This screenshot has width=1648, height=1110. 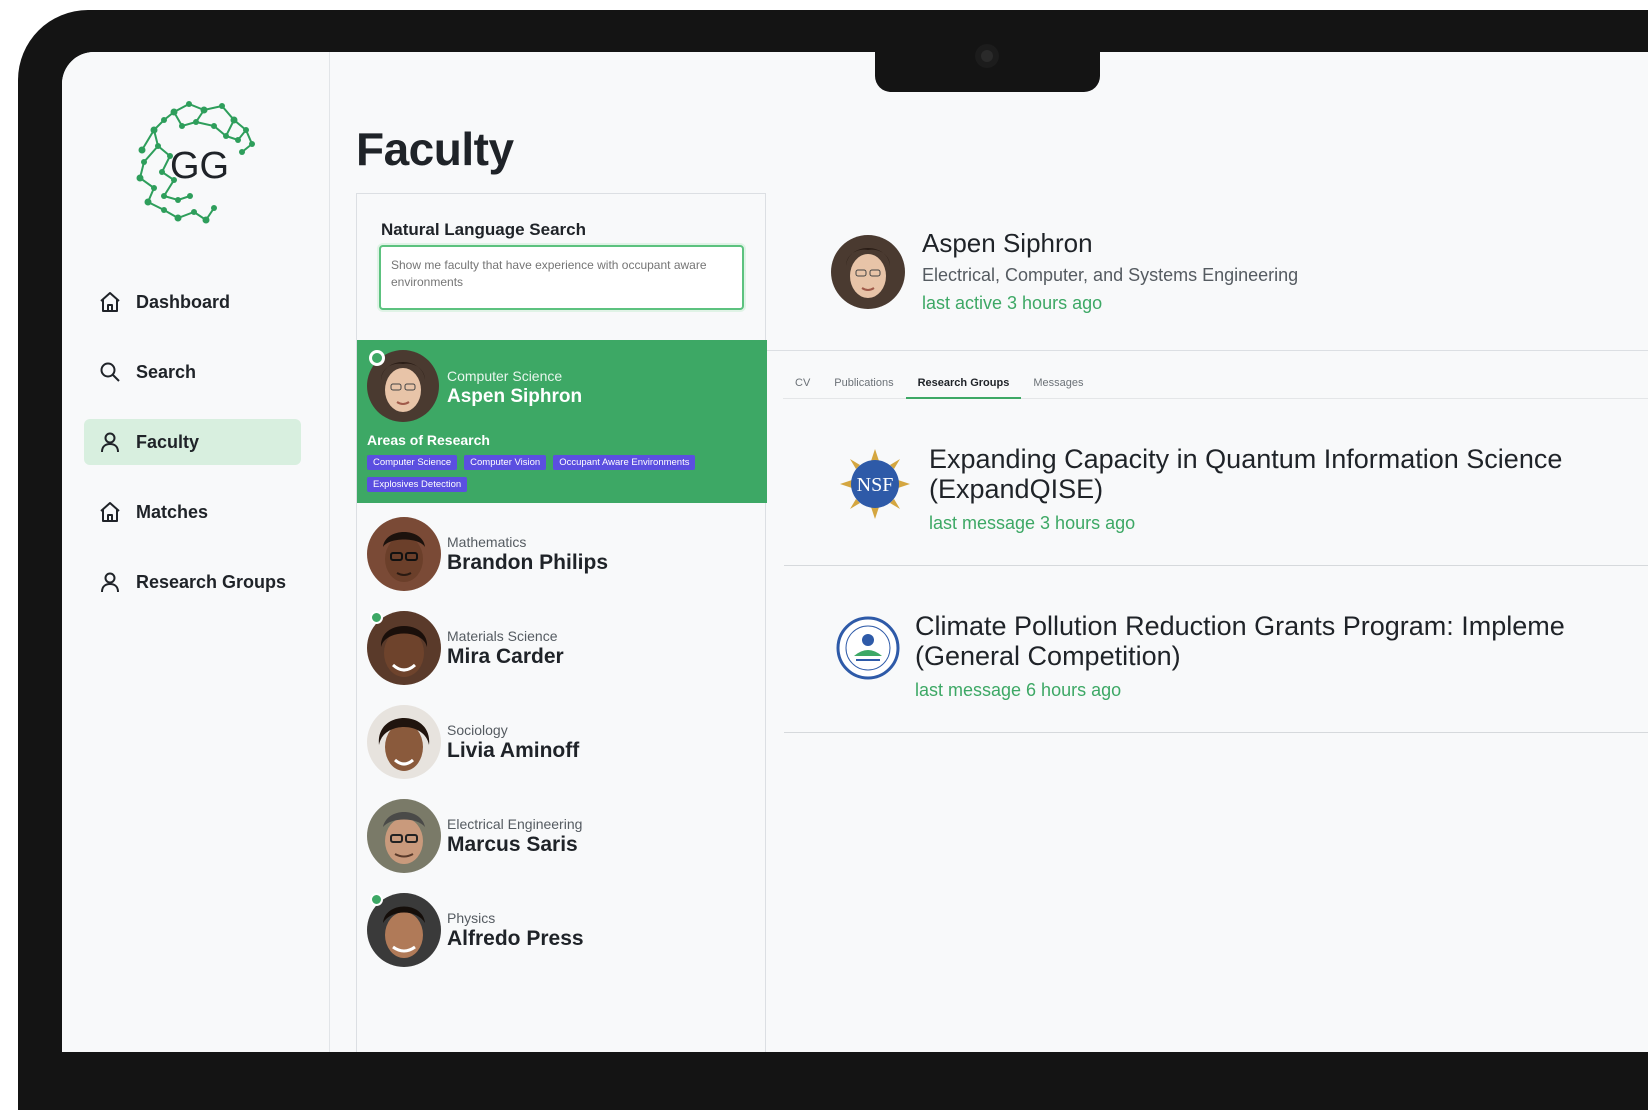 What do you see at coordinates (435, 149) in the screenshot?
I see `page-title: Faculty` at bounding box center [435, 149].